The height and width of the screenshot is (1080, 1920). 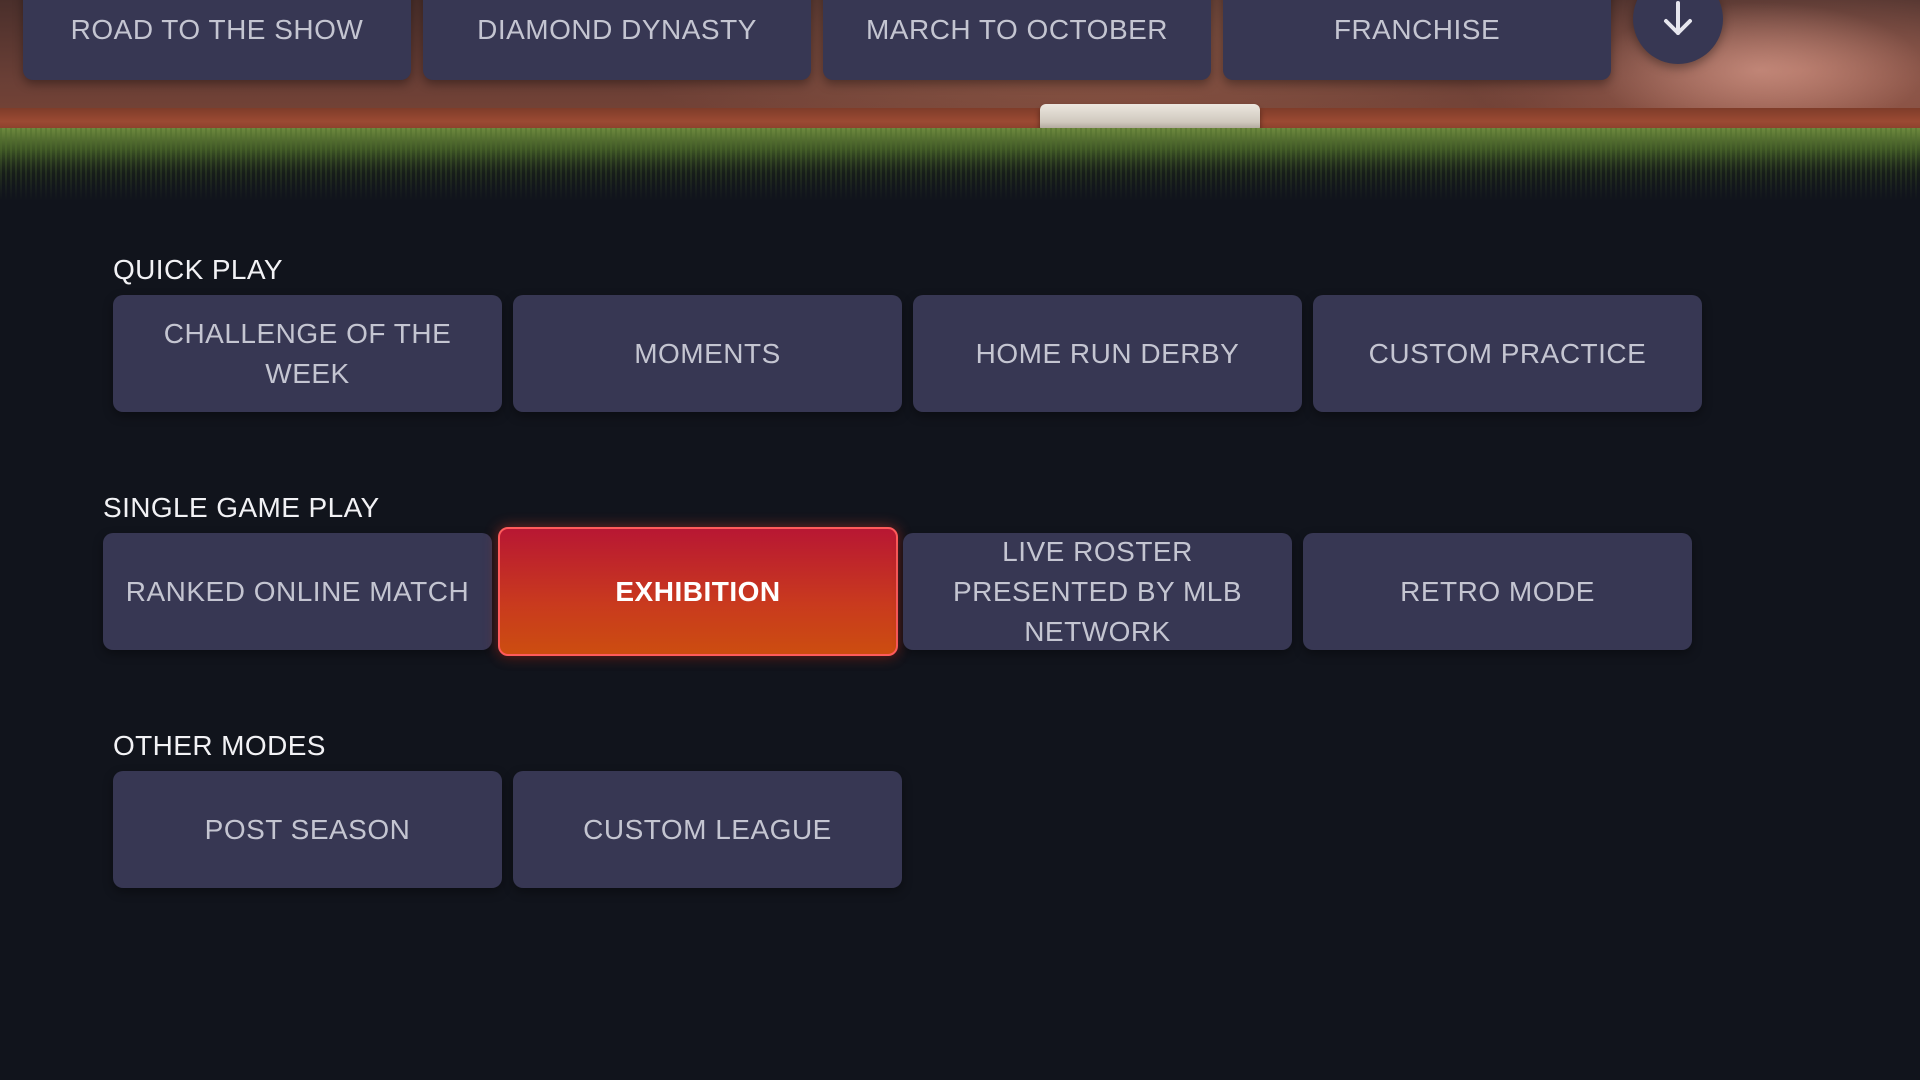 I want to click on mode-franchise: FRANCHISE, so click(x=1417, y=40).